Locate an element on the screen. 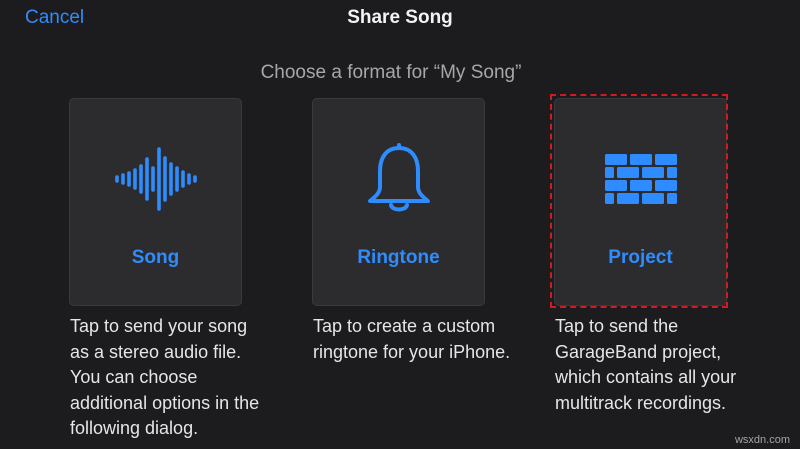  project-option-label: Project is located at coordinates (640, 257).